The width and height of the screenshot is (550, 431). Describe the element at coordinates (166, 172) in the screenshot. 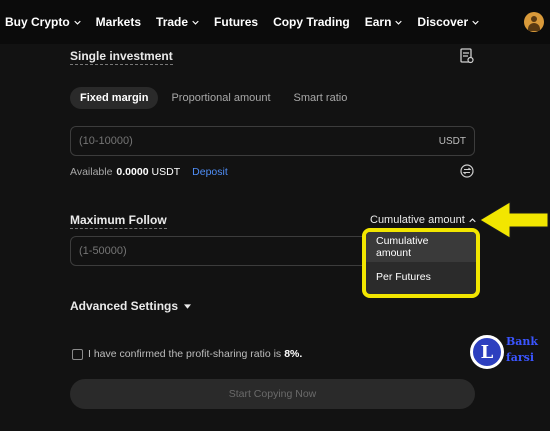

I see `available-unit: USDT` at that location.